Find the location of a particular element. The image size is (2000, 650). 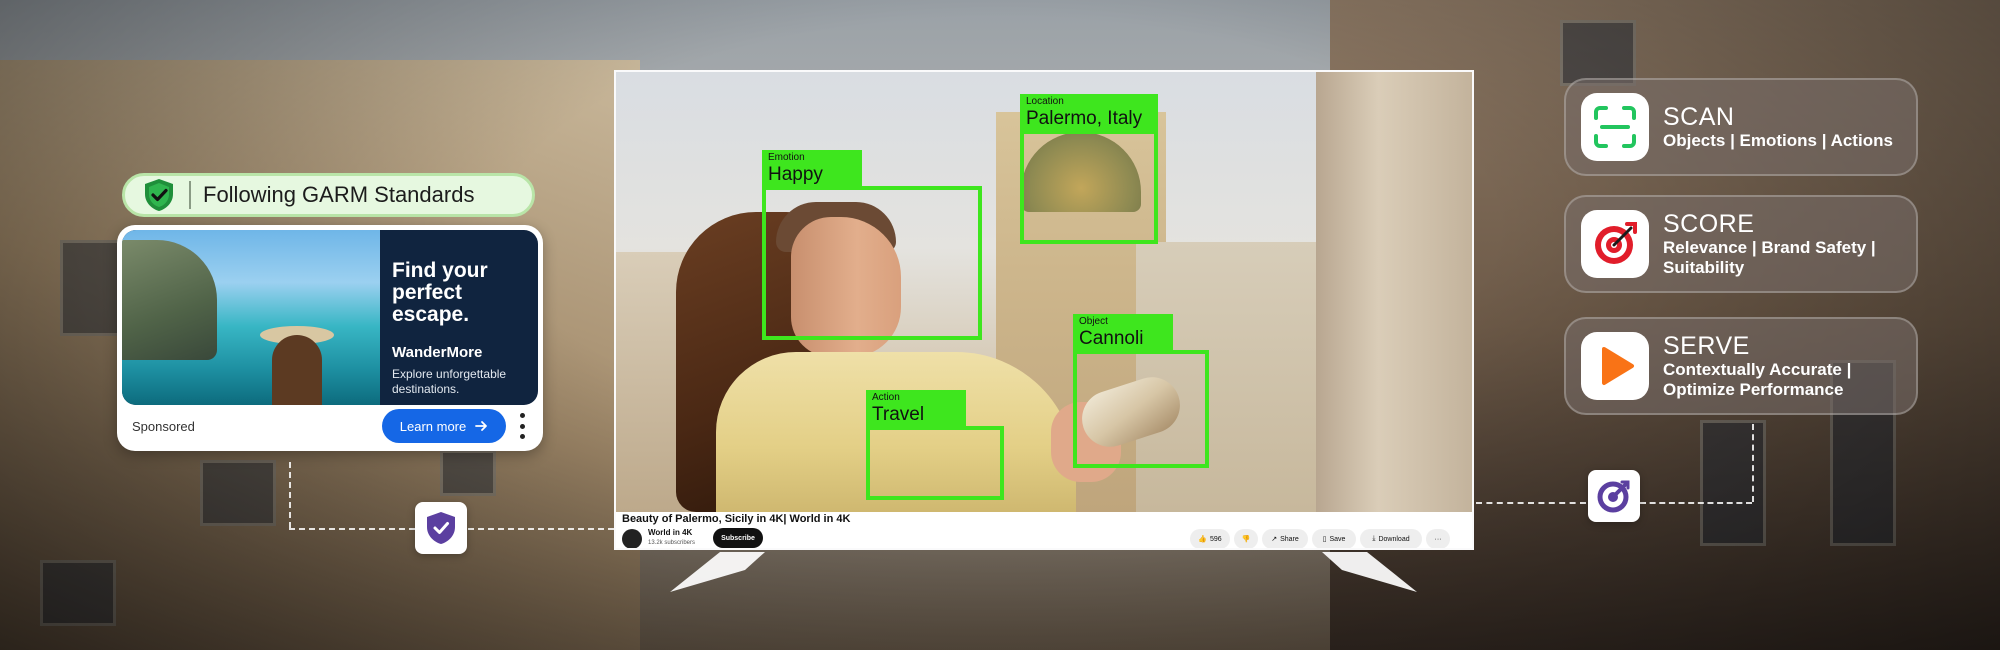

feature-card-scan: SCAN Objects | Emotions | Actions is located at coordinates (1741, 127).